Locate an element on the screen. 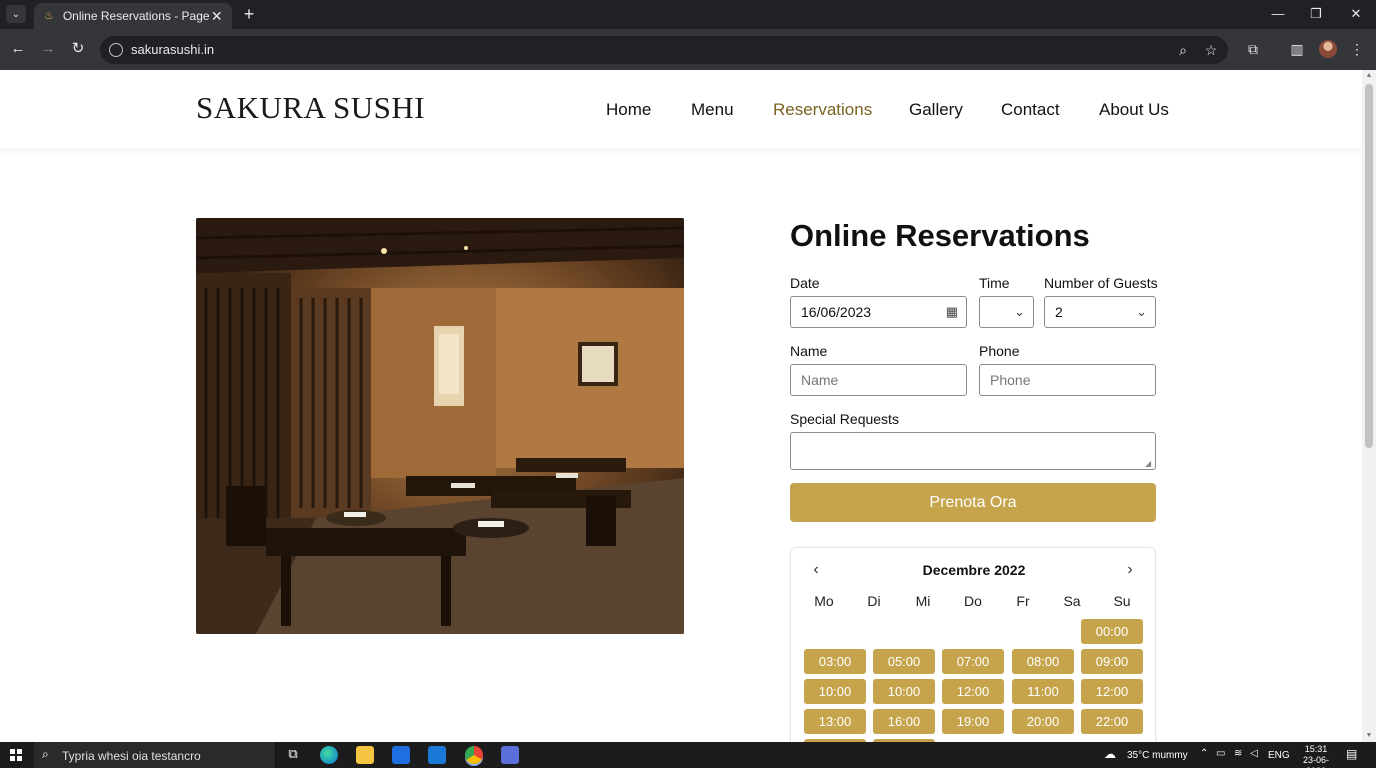 Image resolution: width=1376 pixels, height=777 pixels. site-favicon-icon: ♨ is located at coordinates (49, 16).